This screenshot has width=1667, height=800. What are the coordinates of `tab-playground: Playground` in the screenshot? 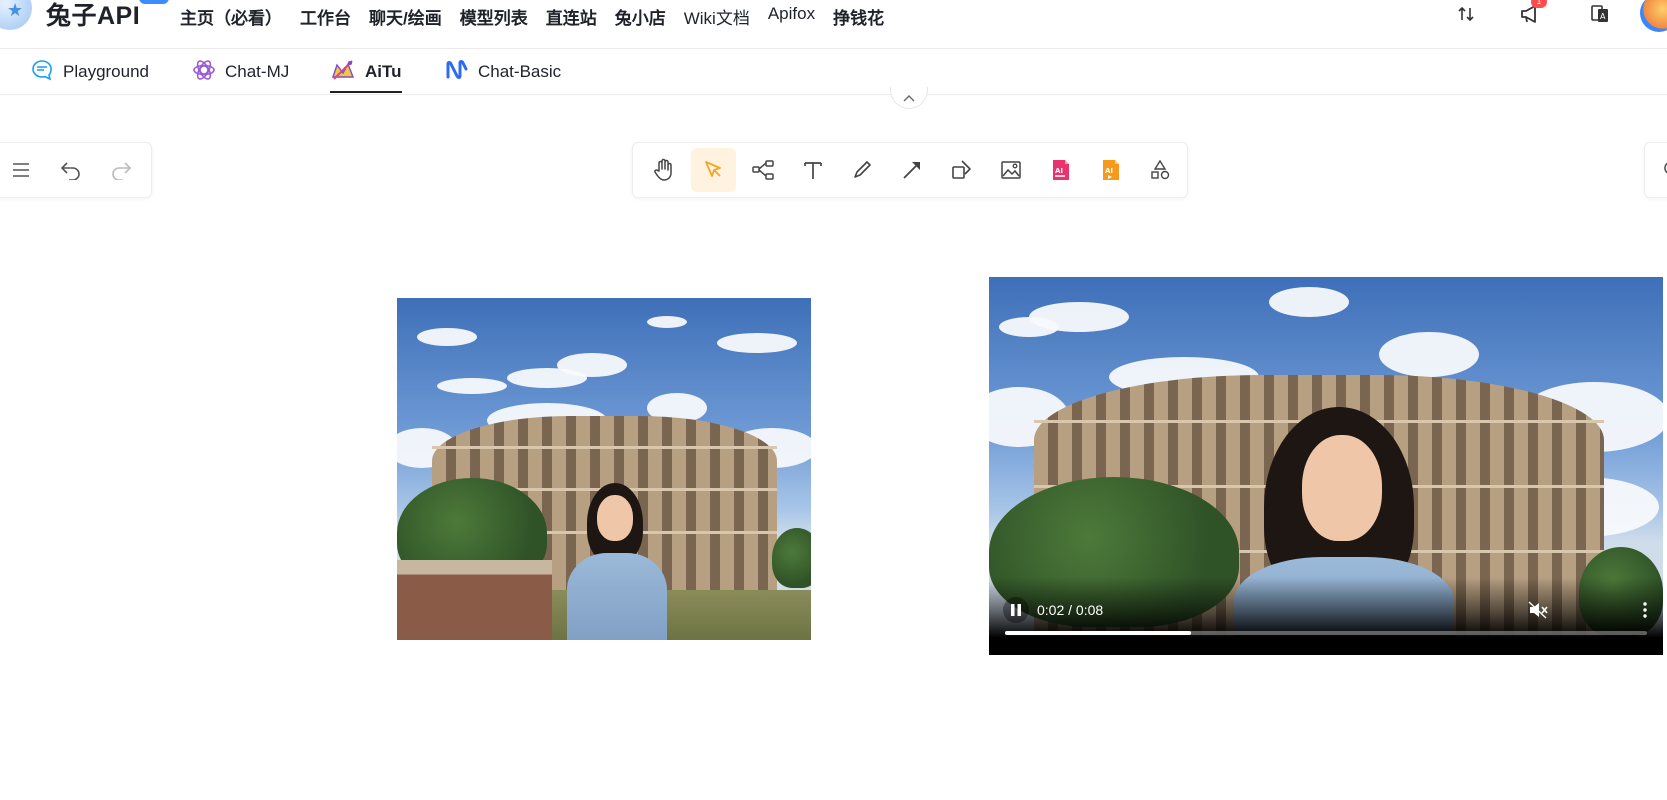 It's located at (89, 72).